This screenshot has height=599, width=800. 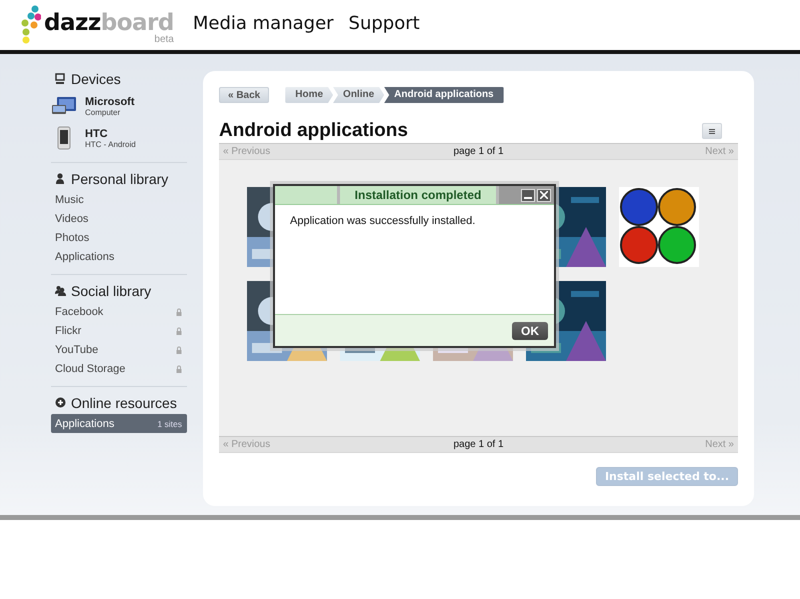 I want to click on nav-link: Media manager, so click(x=263, y=23).